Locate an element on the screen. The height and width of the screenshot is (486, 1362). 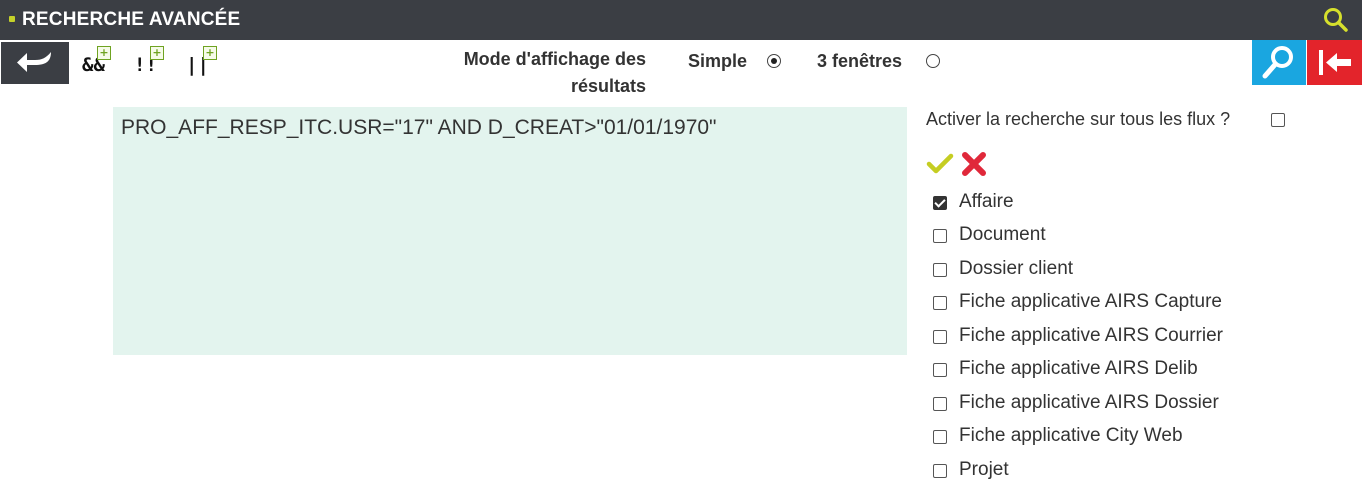
display-mode-label-line1: Mode d'affichage des is located at coordinates (554, 59).